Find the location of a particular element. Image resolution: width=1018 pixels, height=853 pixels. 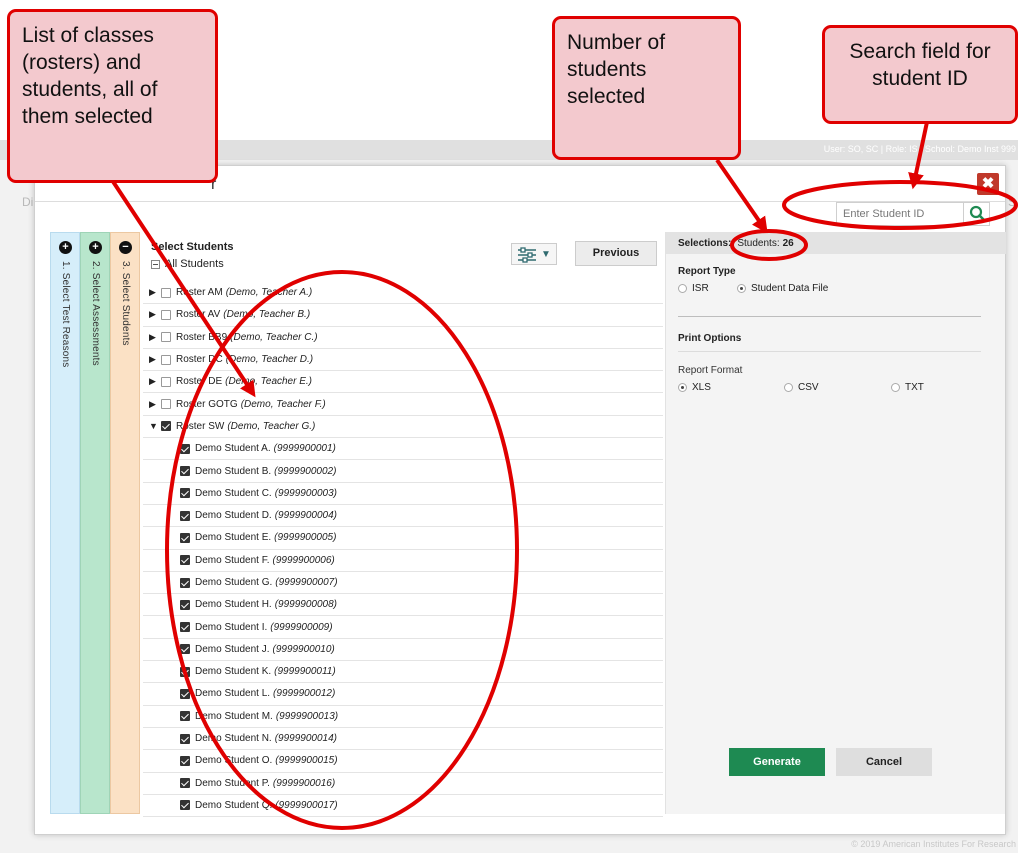

roster-name: Roster AV is located at coordinates (198, 315).